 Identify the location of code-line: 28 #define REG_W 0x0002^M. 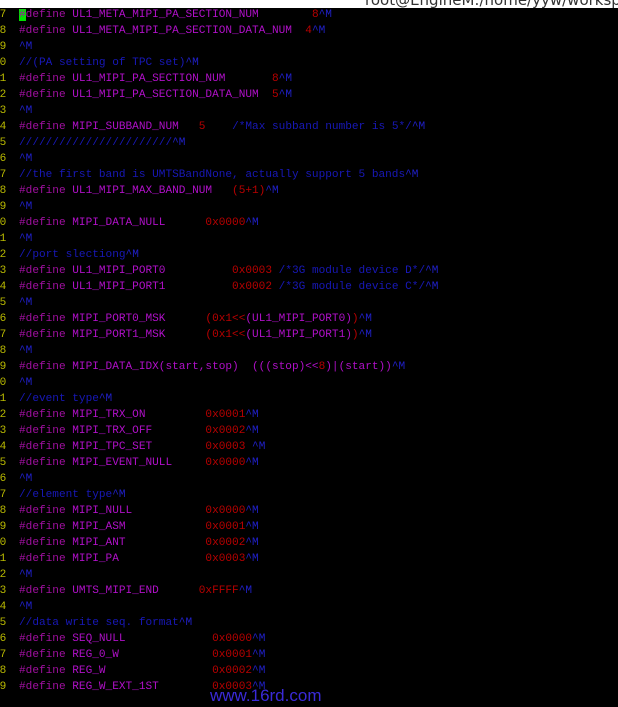
(309, 673).